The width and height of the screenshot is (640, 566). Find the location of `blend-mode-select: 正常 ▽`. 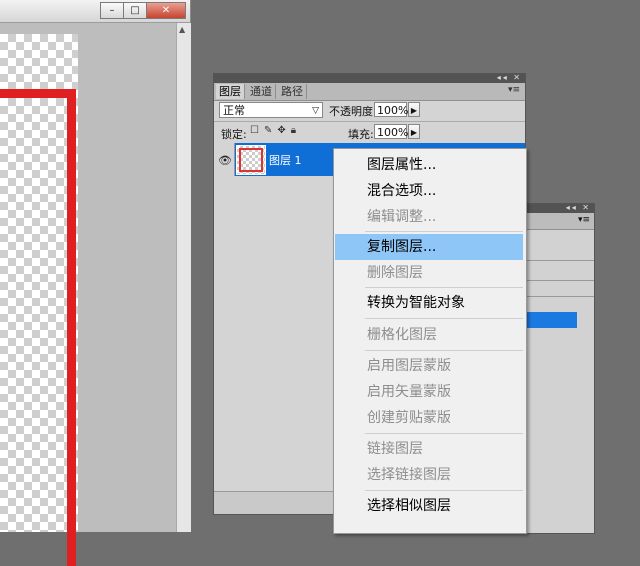

blend-mode-select: 正常 ▽ is located at coordinates (271, 110).